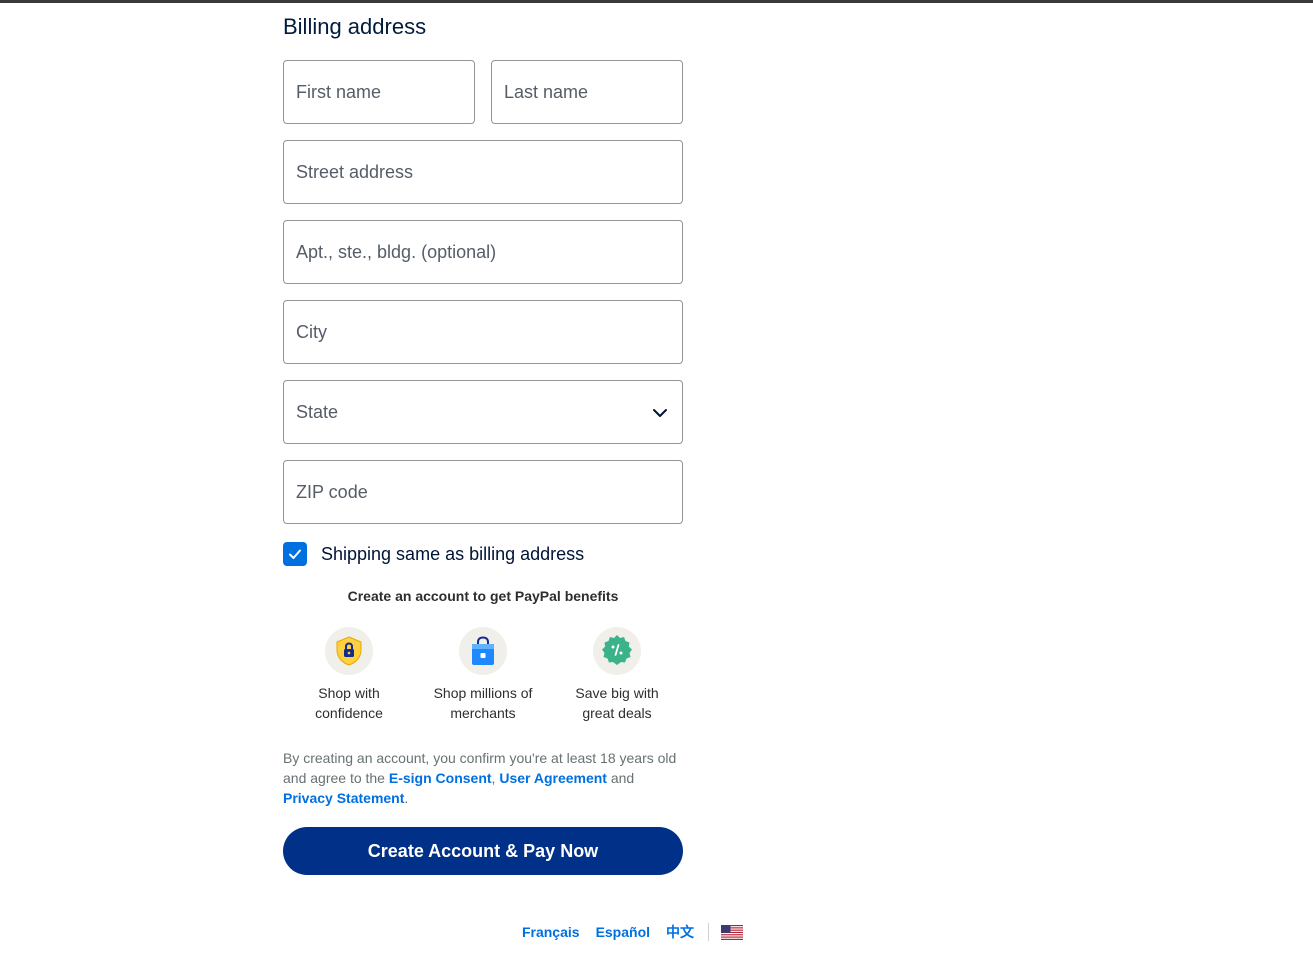 The width and height of the screenshot is (1313, 965). Describe the element at coordinates (483, 851) in the screenshot. I see `create-account-pay-button: Create Account & Pay Now` at that location.